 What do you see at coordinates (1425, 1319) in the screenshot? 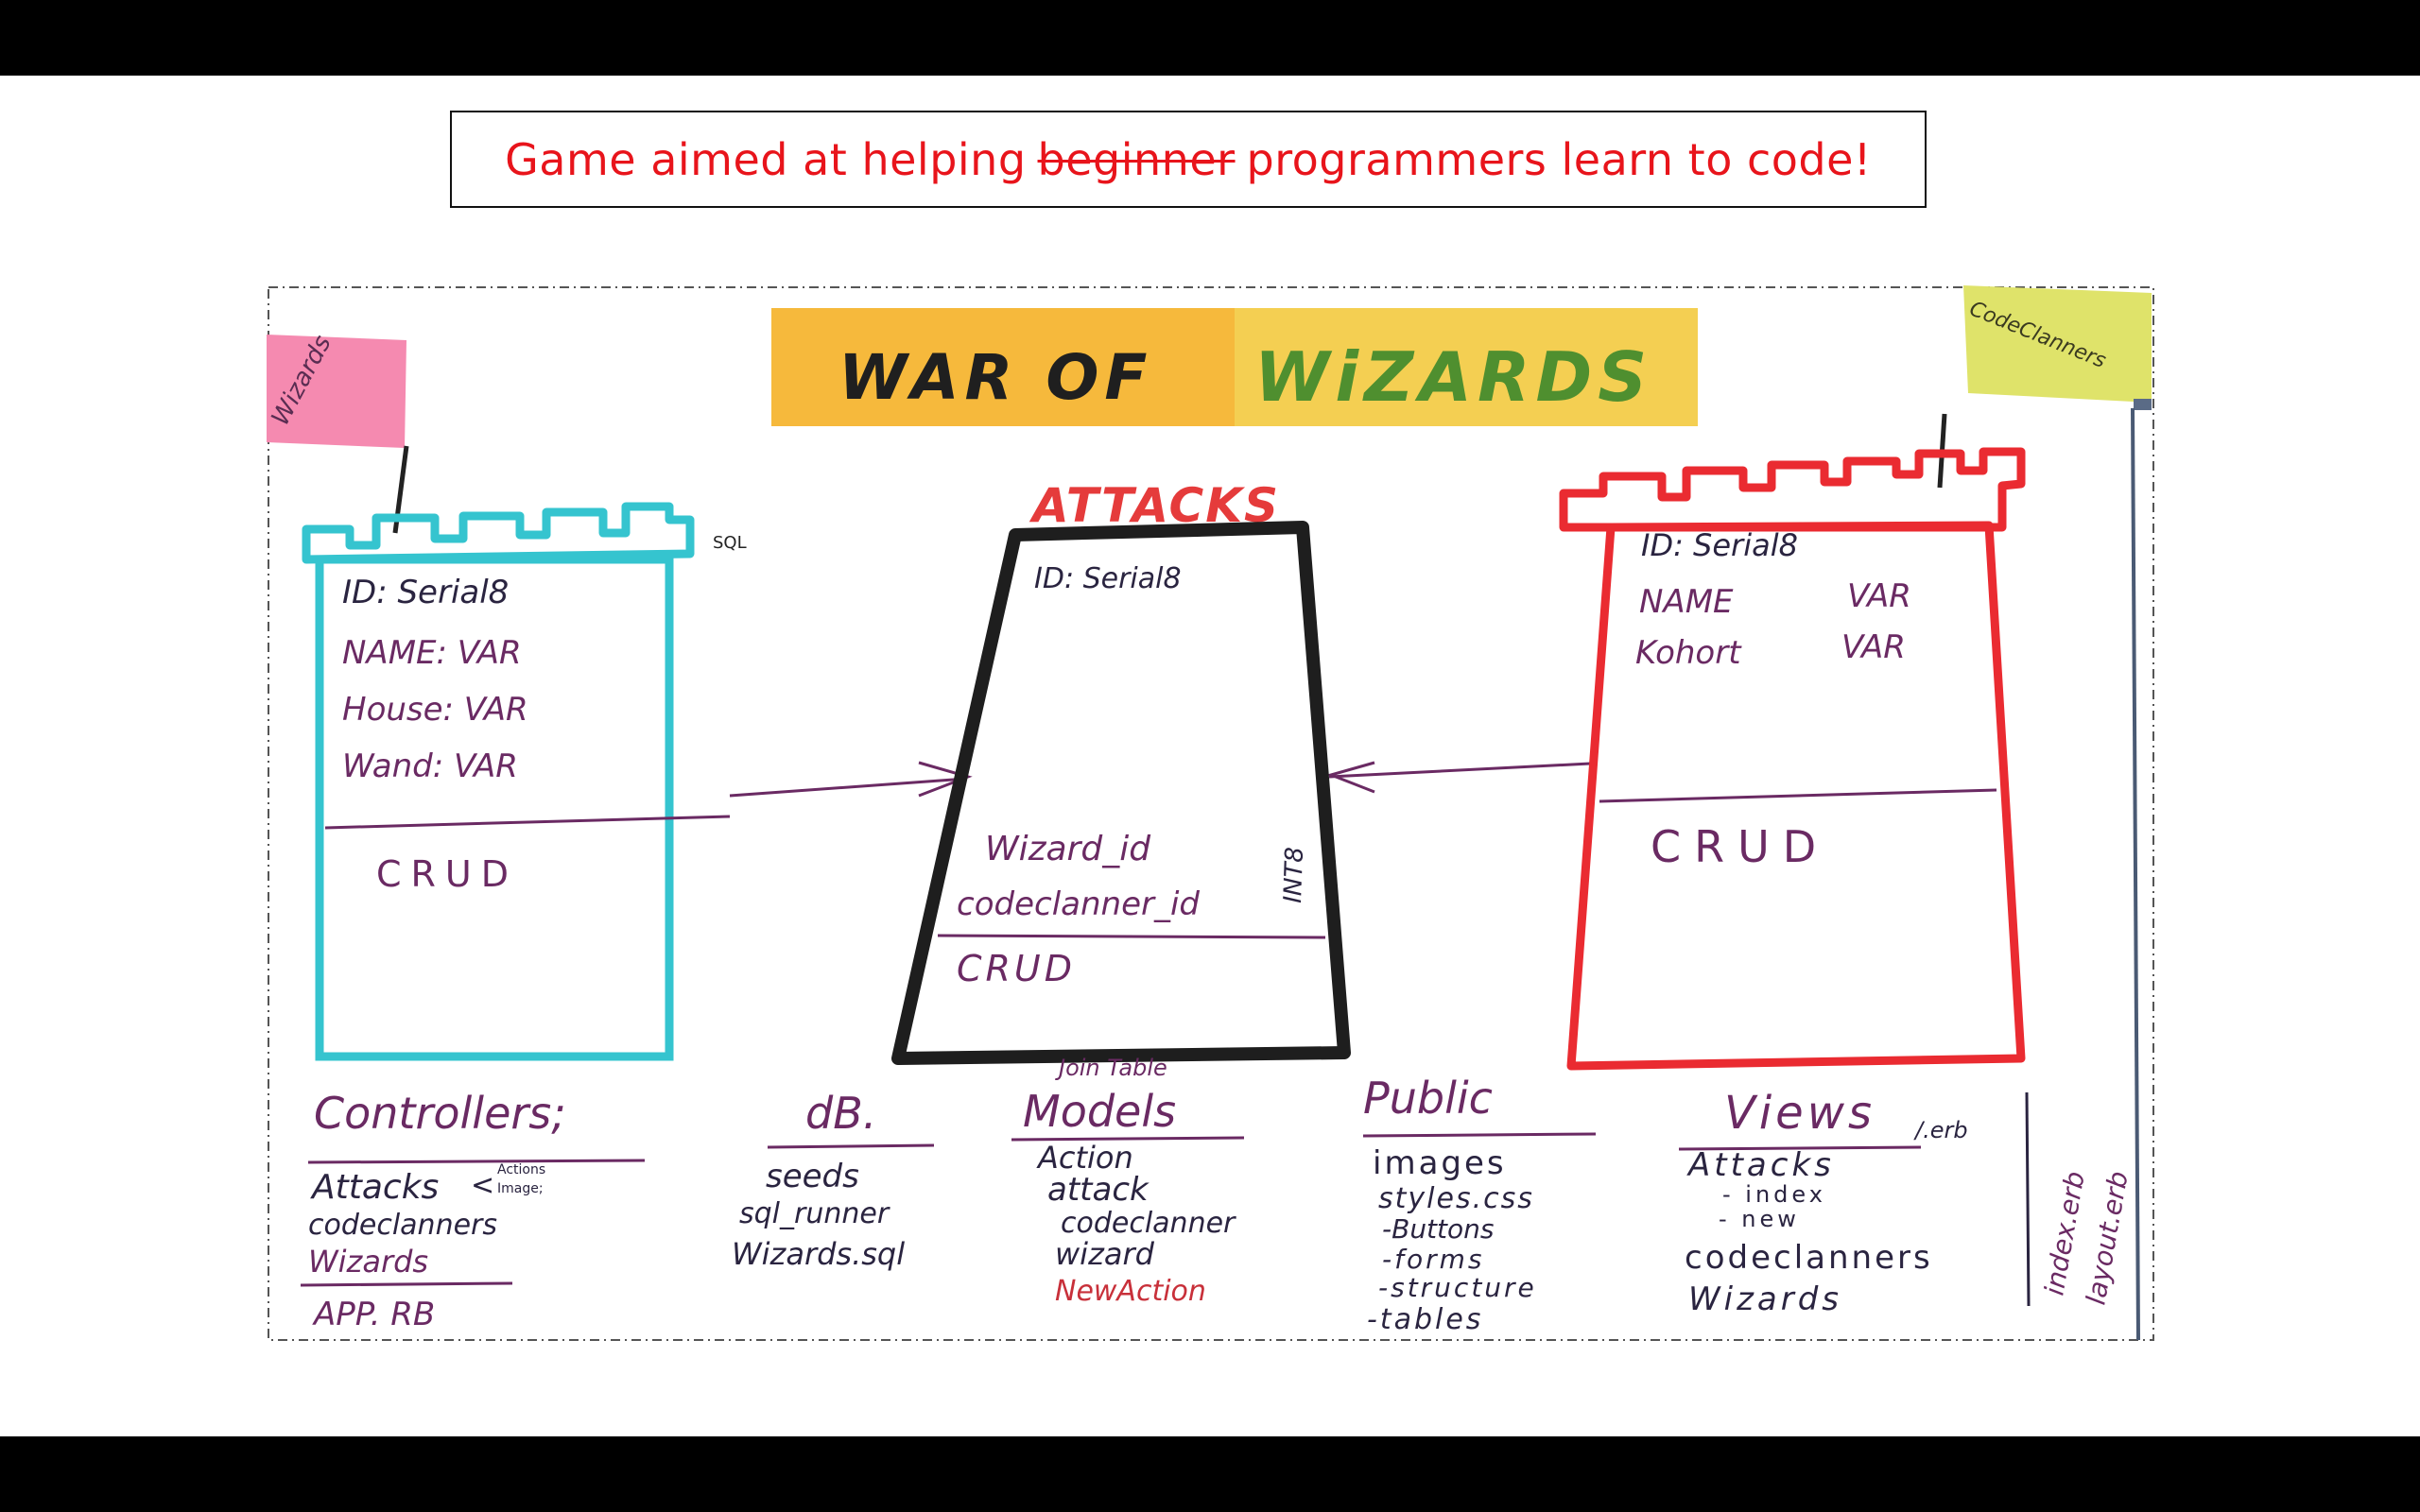
I see `public-item-tables: -tables` at bounding box center [1425, 1319].